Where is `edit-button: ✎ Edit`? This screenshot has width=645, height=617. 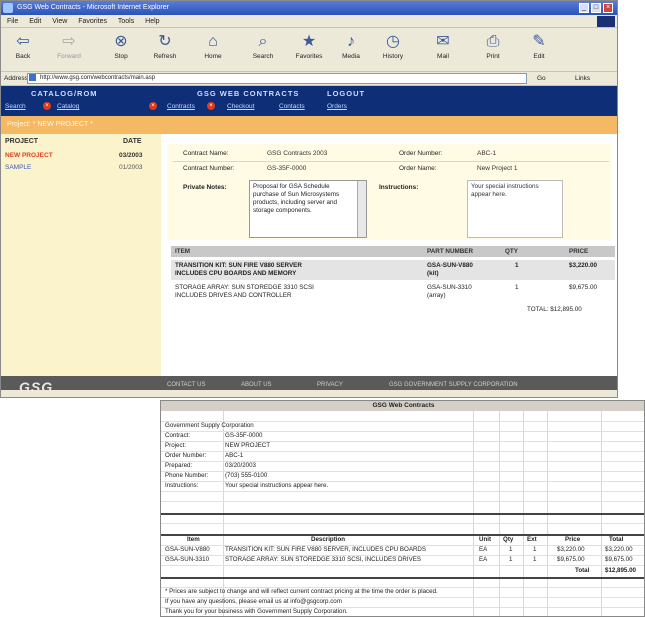
edit-button: ✎ Edit is located at coordinates (539, 50).